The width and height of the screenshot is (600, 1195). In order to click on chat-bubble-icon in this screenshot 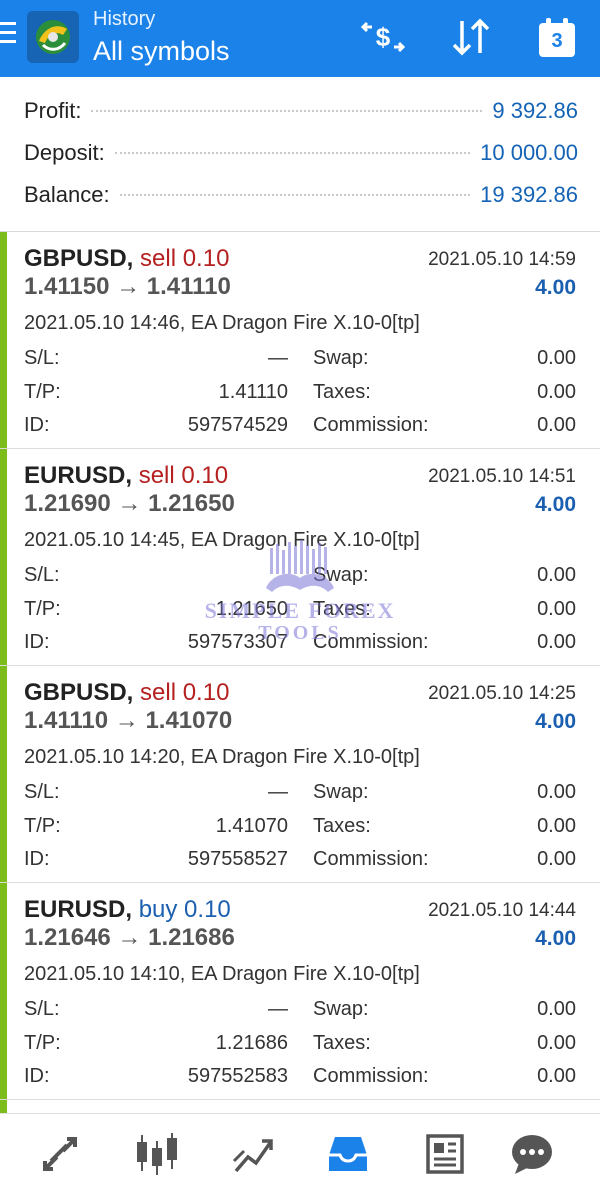, I will do `click(532, 1154)`.